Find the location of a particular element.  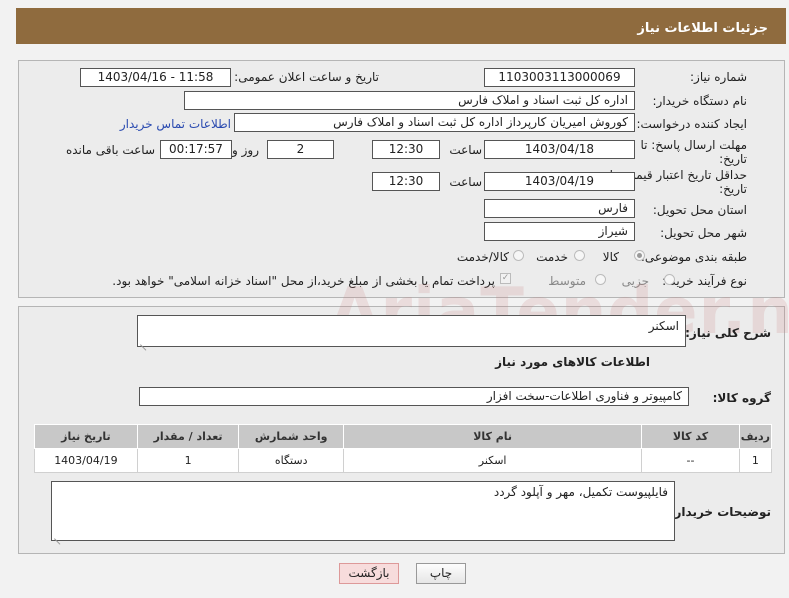

price-valid-time-field: 12:30 is located at coordinates (406, 181).